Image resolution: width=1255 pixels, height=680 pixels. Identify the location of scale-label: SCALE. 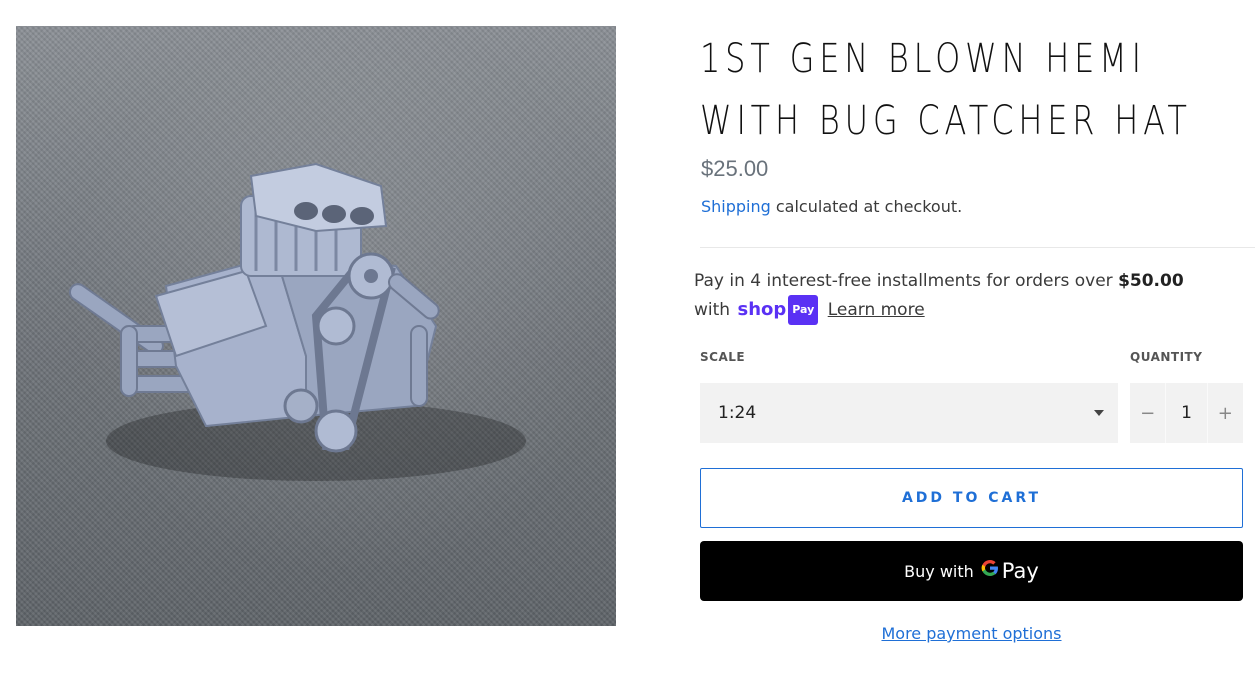
(723, 357).